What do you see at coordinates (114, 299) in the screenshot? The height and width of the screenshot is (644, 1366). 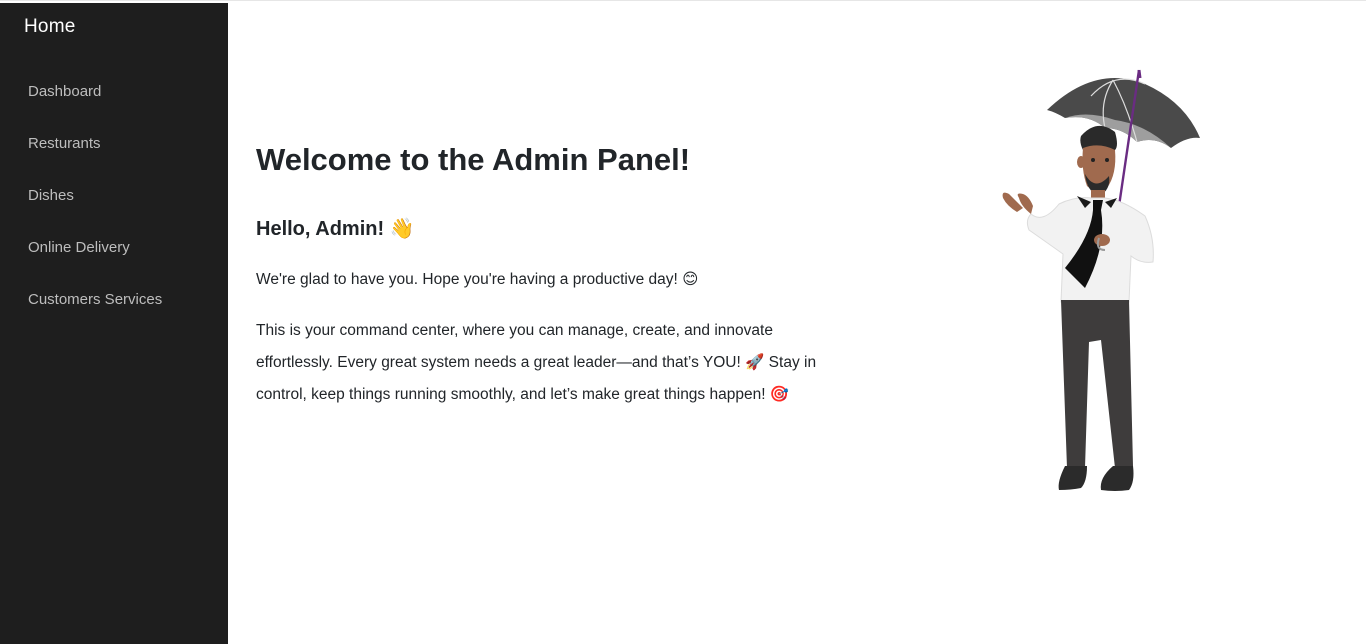 I see `sidebar-item-customers-services: Customers Services` at bounding box center [114, 299].